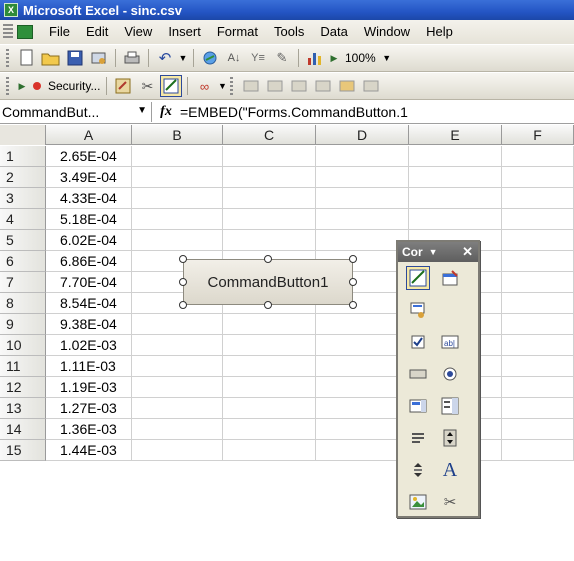 Image resolution: width=574 pixels, height=561 pixels. Describe the element at coordinates (23, 303) in the screenshot. I see `row-header: 8` at that location.